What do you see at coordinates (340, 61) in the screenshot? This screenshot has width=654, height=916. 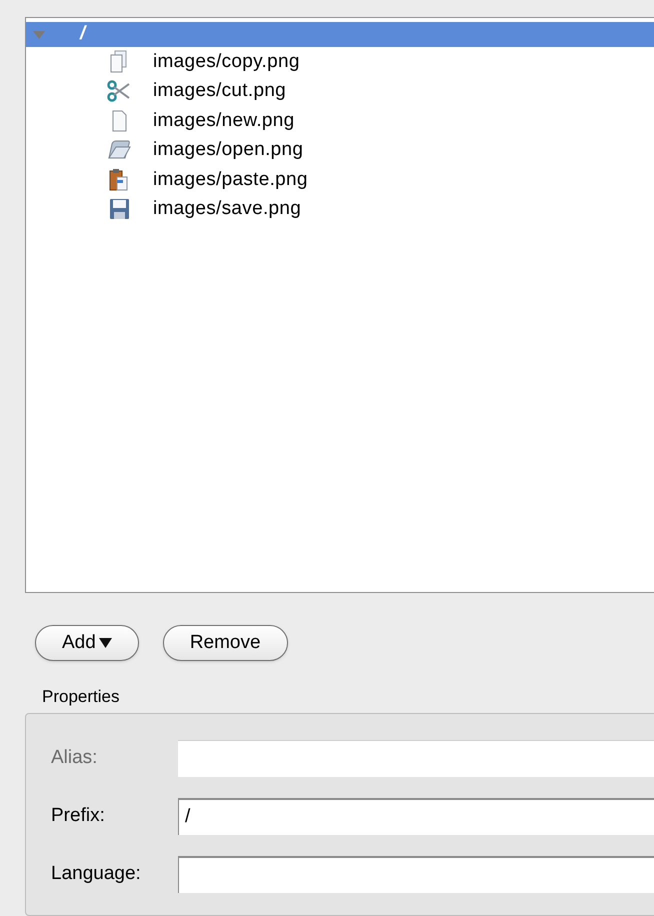 I see `tree-row: images/copy.png` at bounding box center [340, 61].